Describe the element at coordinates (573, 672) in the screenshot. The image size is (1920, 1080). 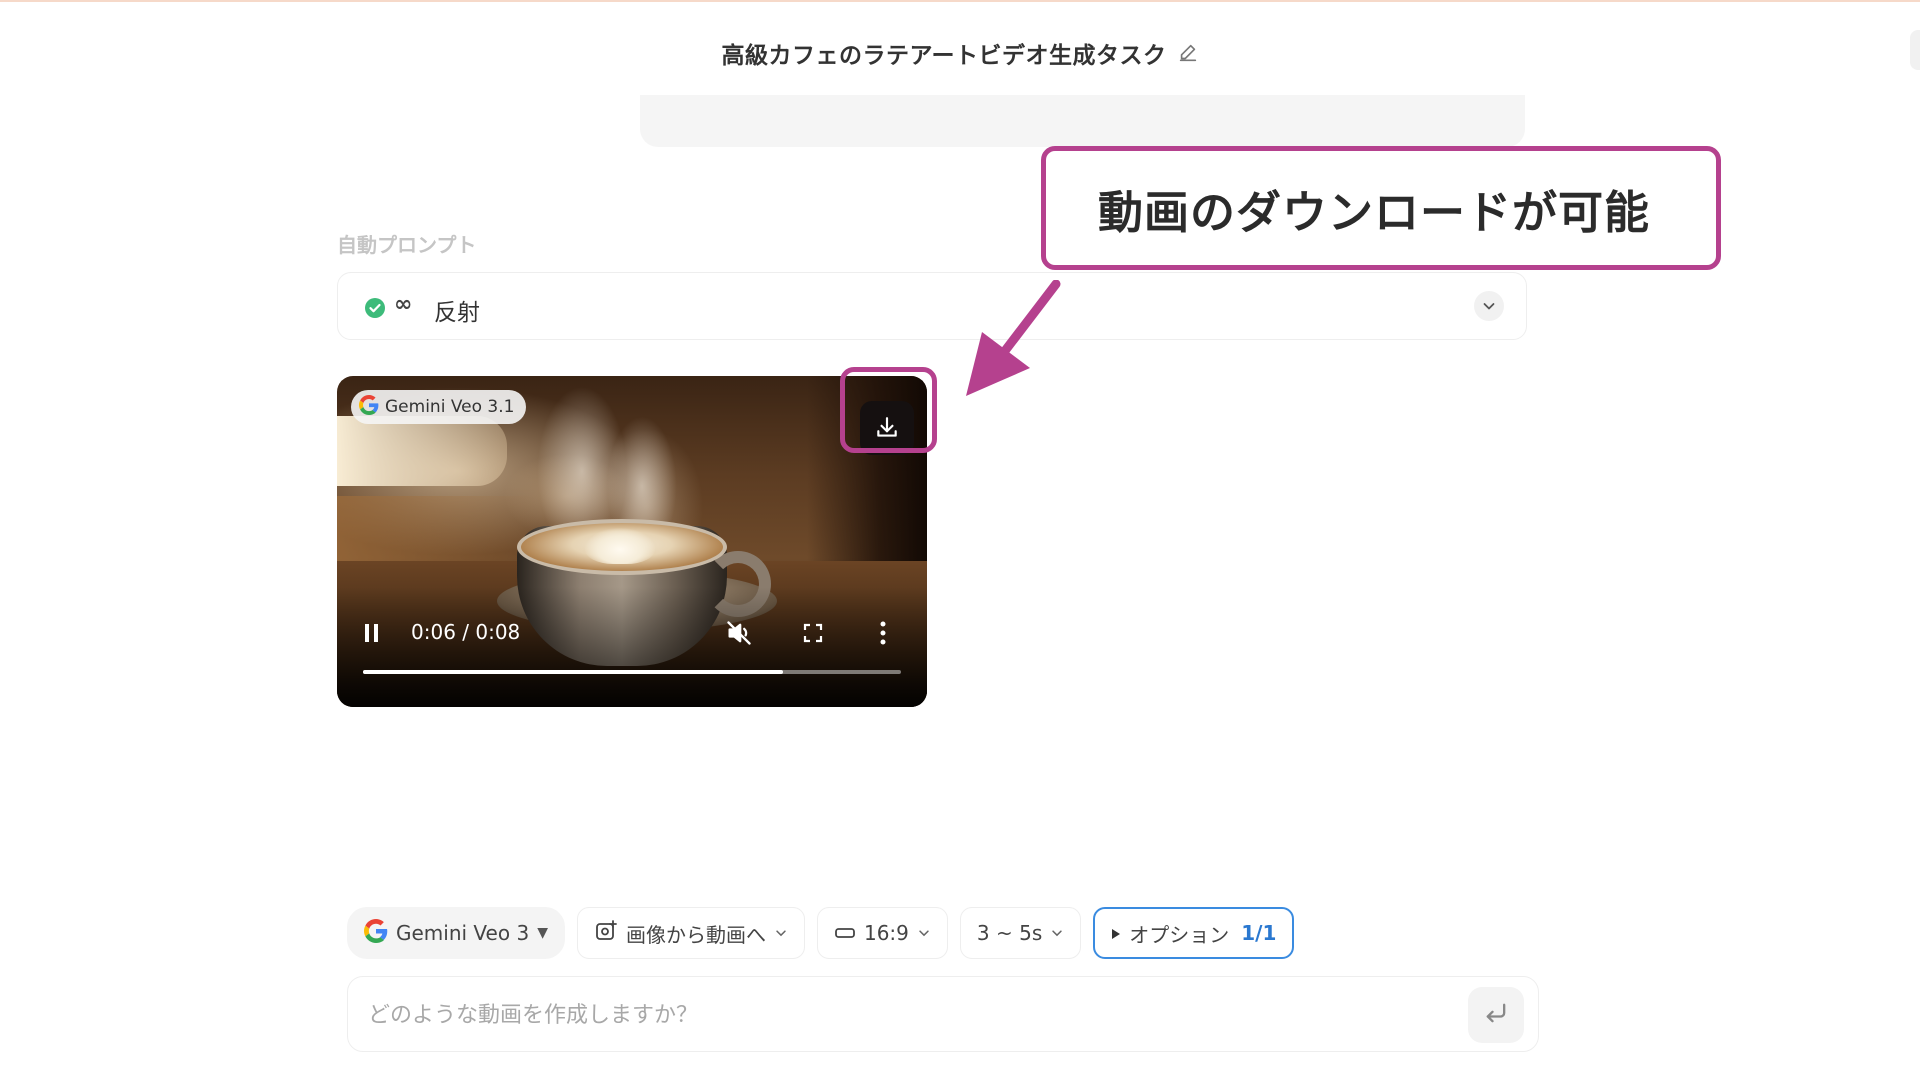
I see `progress-fill` at that location.